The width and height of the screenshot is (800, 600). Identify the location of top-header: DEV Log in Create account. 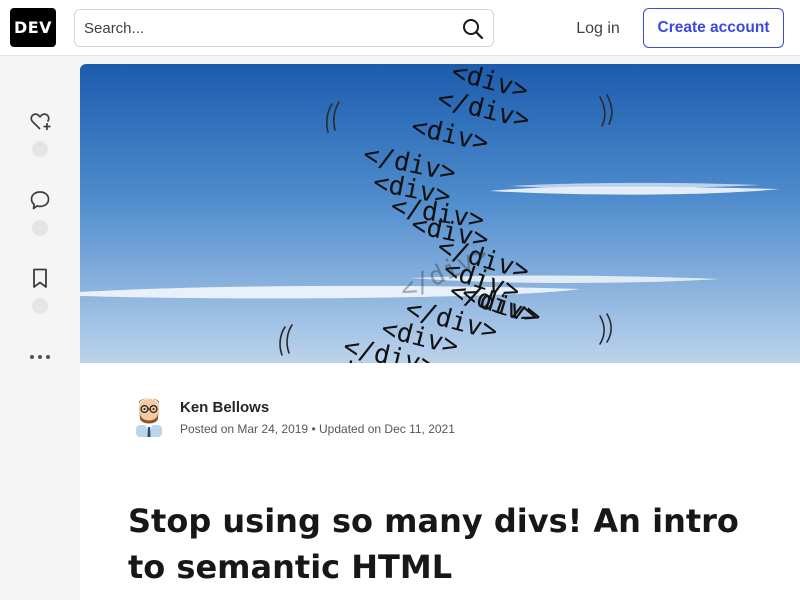
(400, 28).